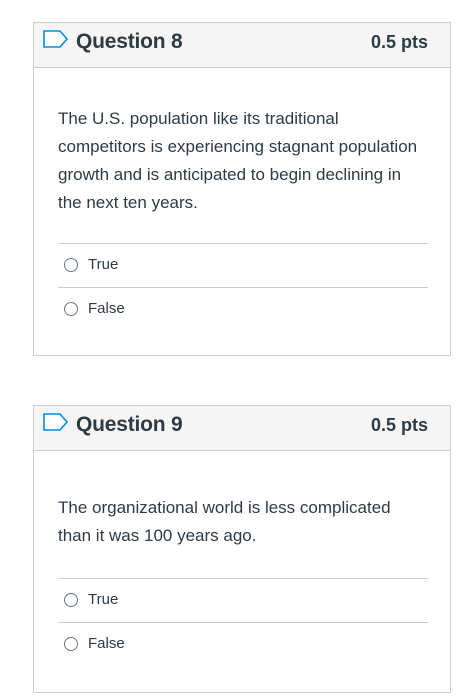 Image resolution: width=475 pixels, height=700 pixels. I want to click on question-title: Question 8, so click(129, 41).